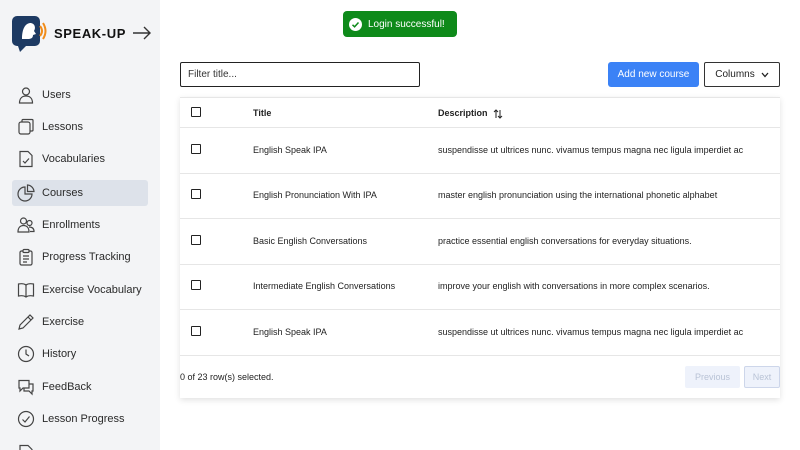 The width and height of the screenshot is (800, 450). Describe the element at coordinates (26, 225) in the screenshot. I see `users-icon` at that location.